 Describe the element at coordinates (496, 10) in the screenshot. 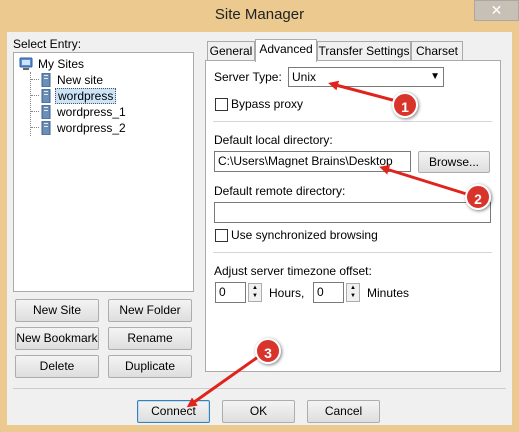

I see `close-button: ✕` at that location.